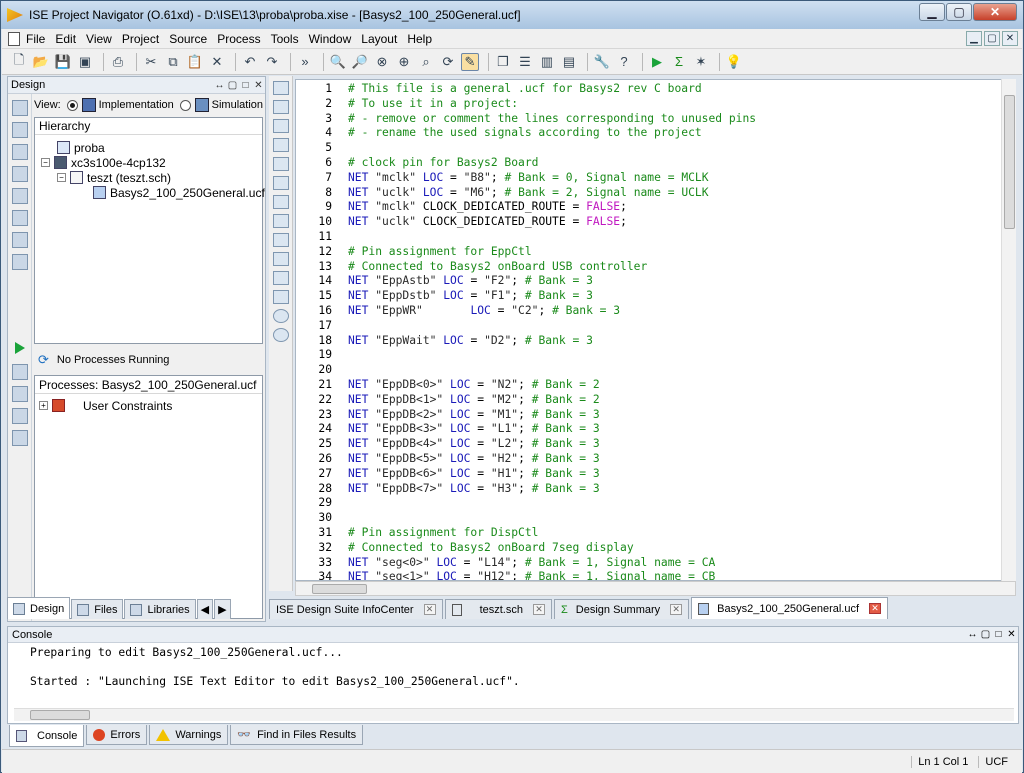 Image resolution: width=1024 pixels, height=773 pixels. What do you see at coordinates (429, 609) in the screenshot?
I see `close-tab-icon: ✕` at bounding box center [429, 609].